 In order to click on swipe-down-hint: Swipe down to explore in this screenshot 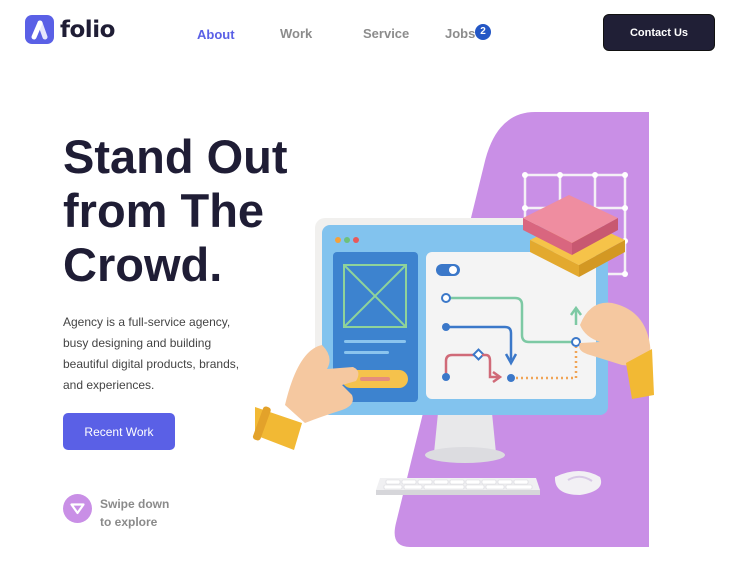, I will do `click(134, 513)`.